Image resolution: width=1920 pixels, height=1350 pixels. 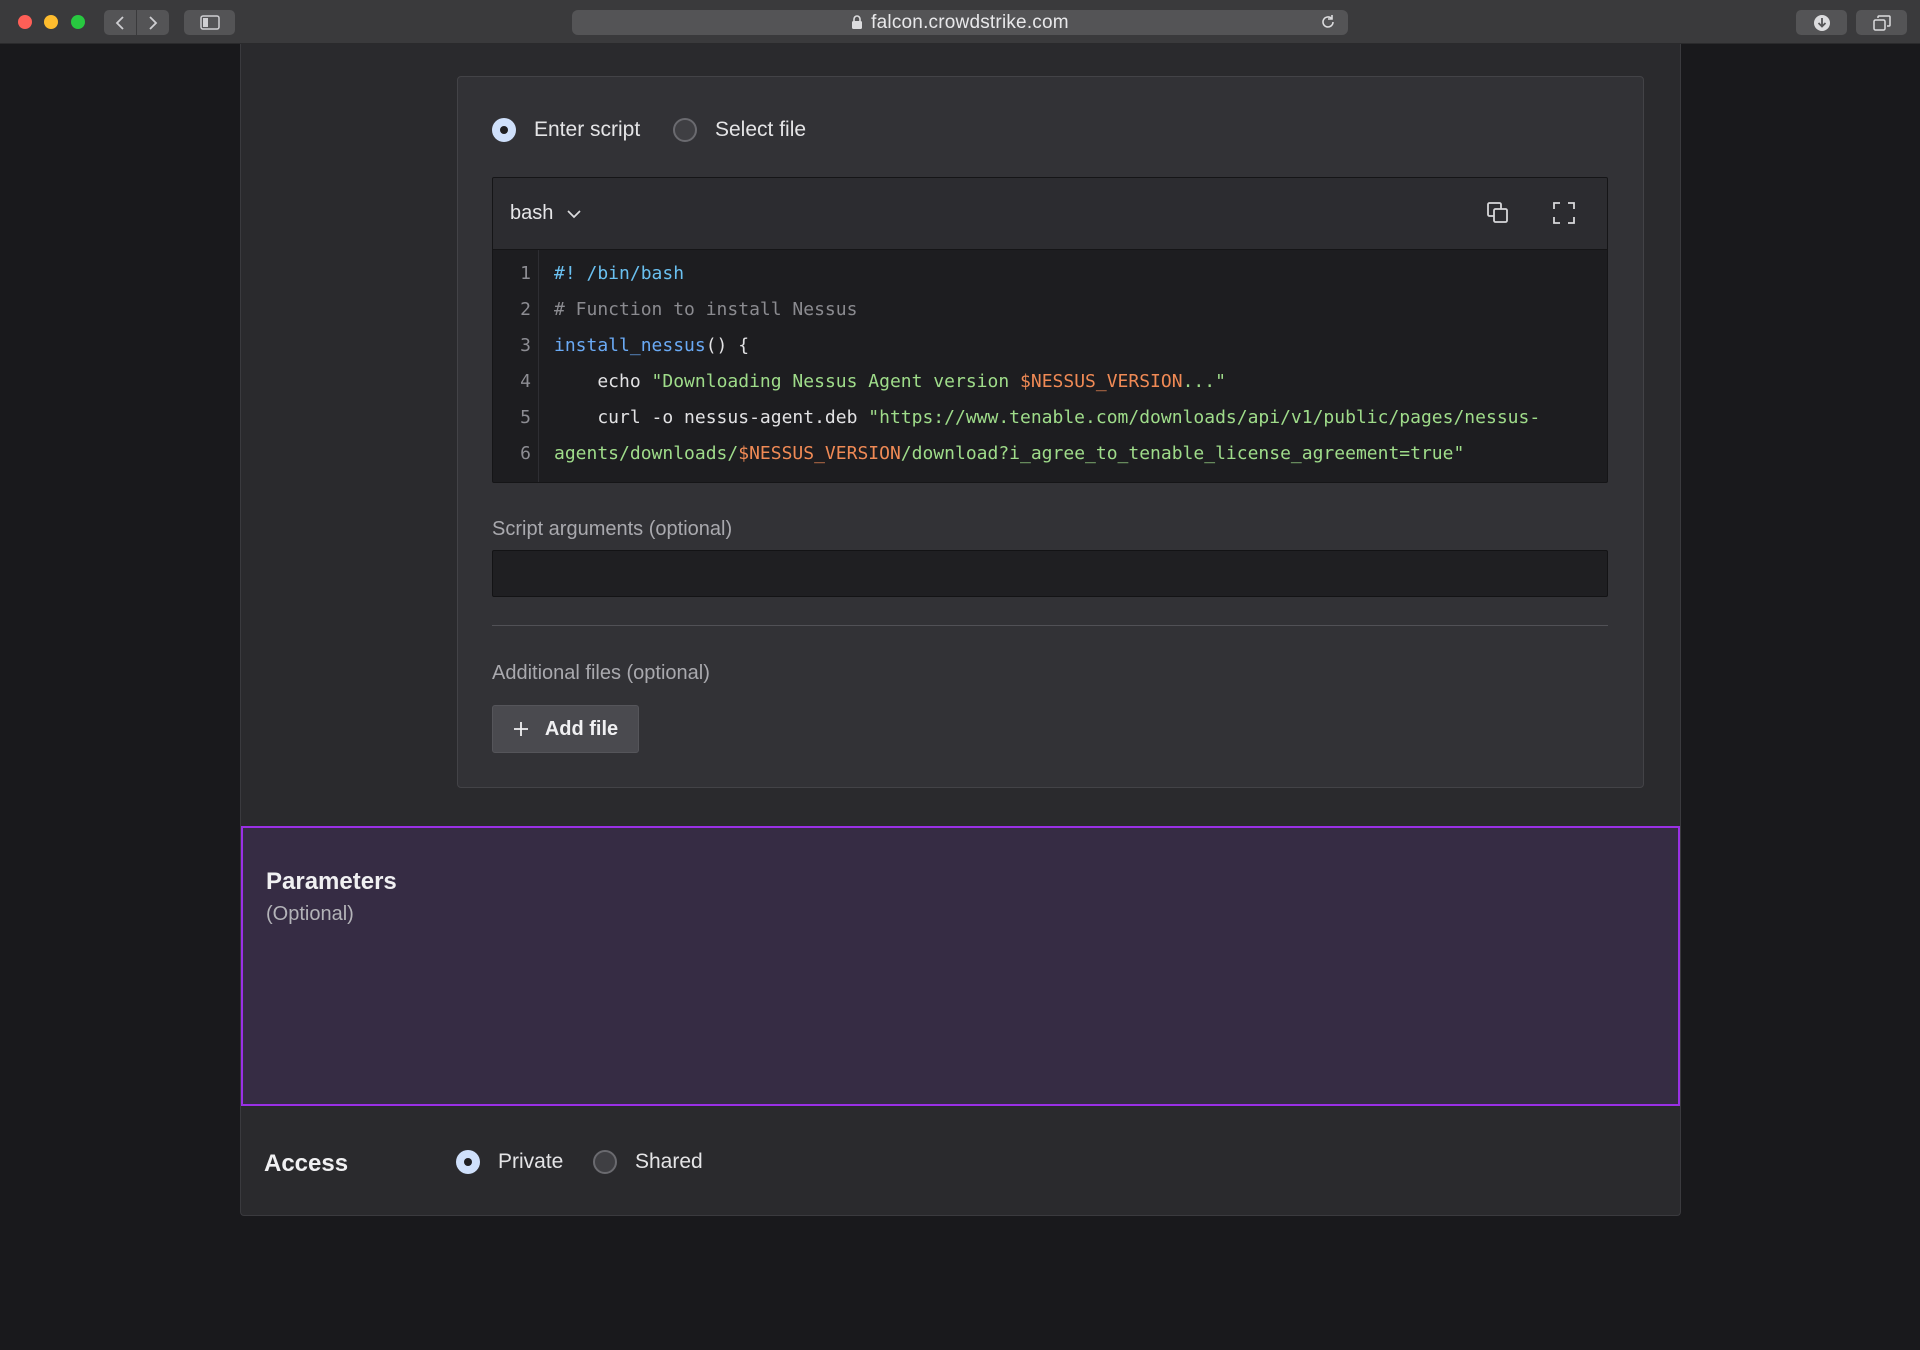 I want to click on downloads-button, so click(x=1821, y=22).